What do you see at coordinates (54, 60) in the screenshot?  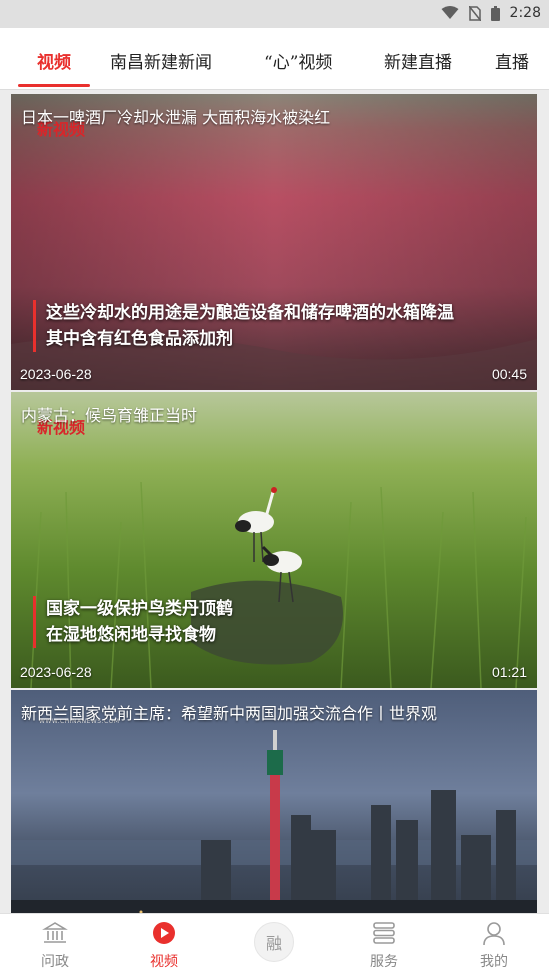 I see `tab-video: 视频` at bounding box center [54, 60].